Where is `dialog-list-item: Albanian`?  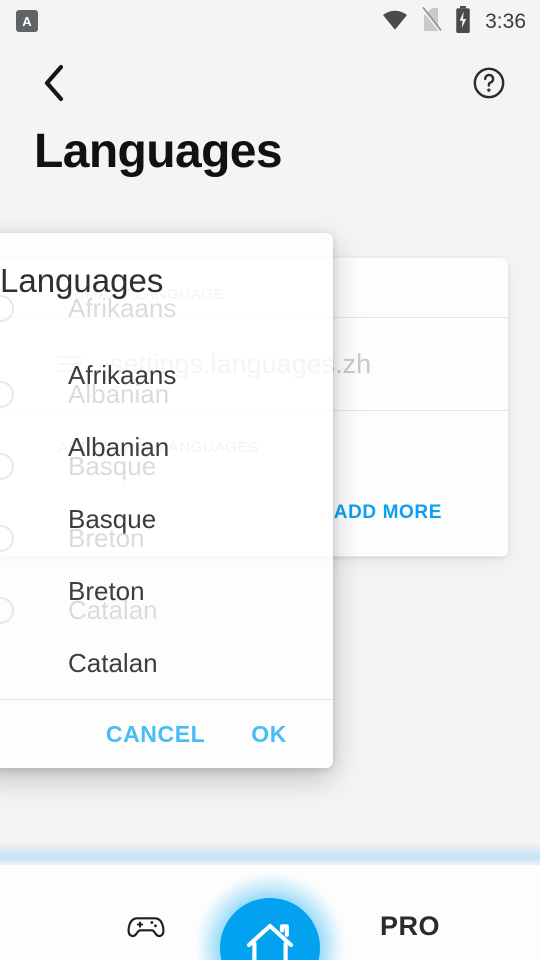
dialog-list-item: Albanian is located at coordinates (166, 447).